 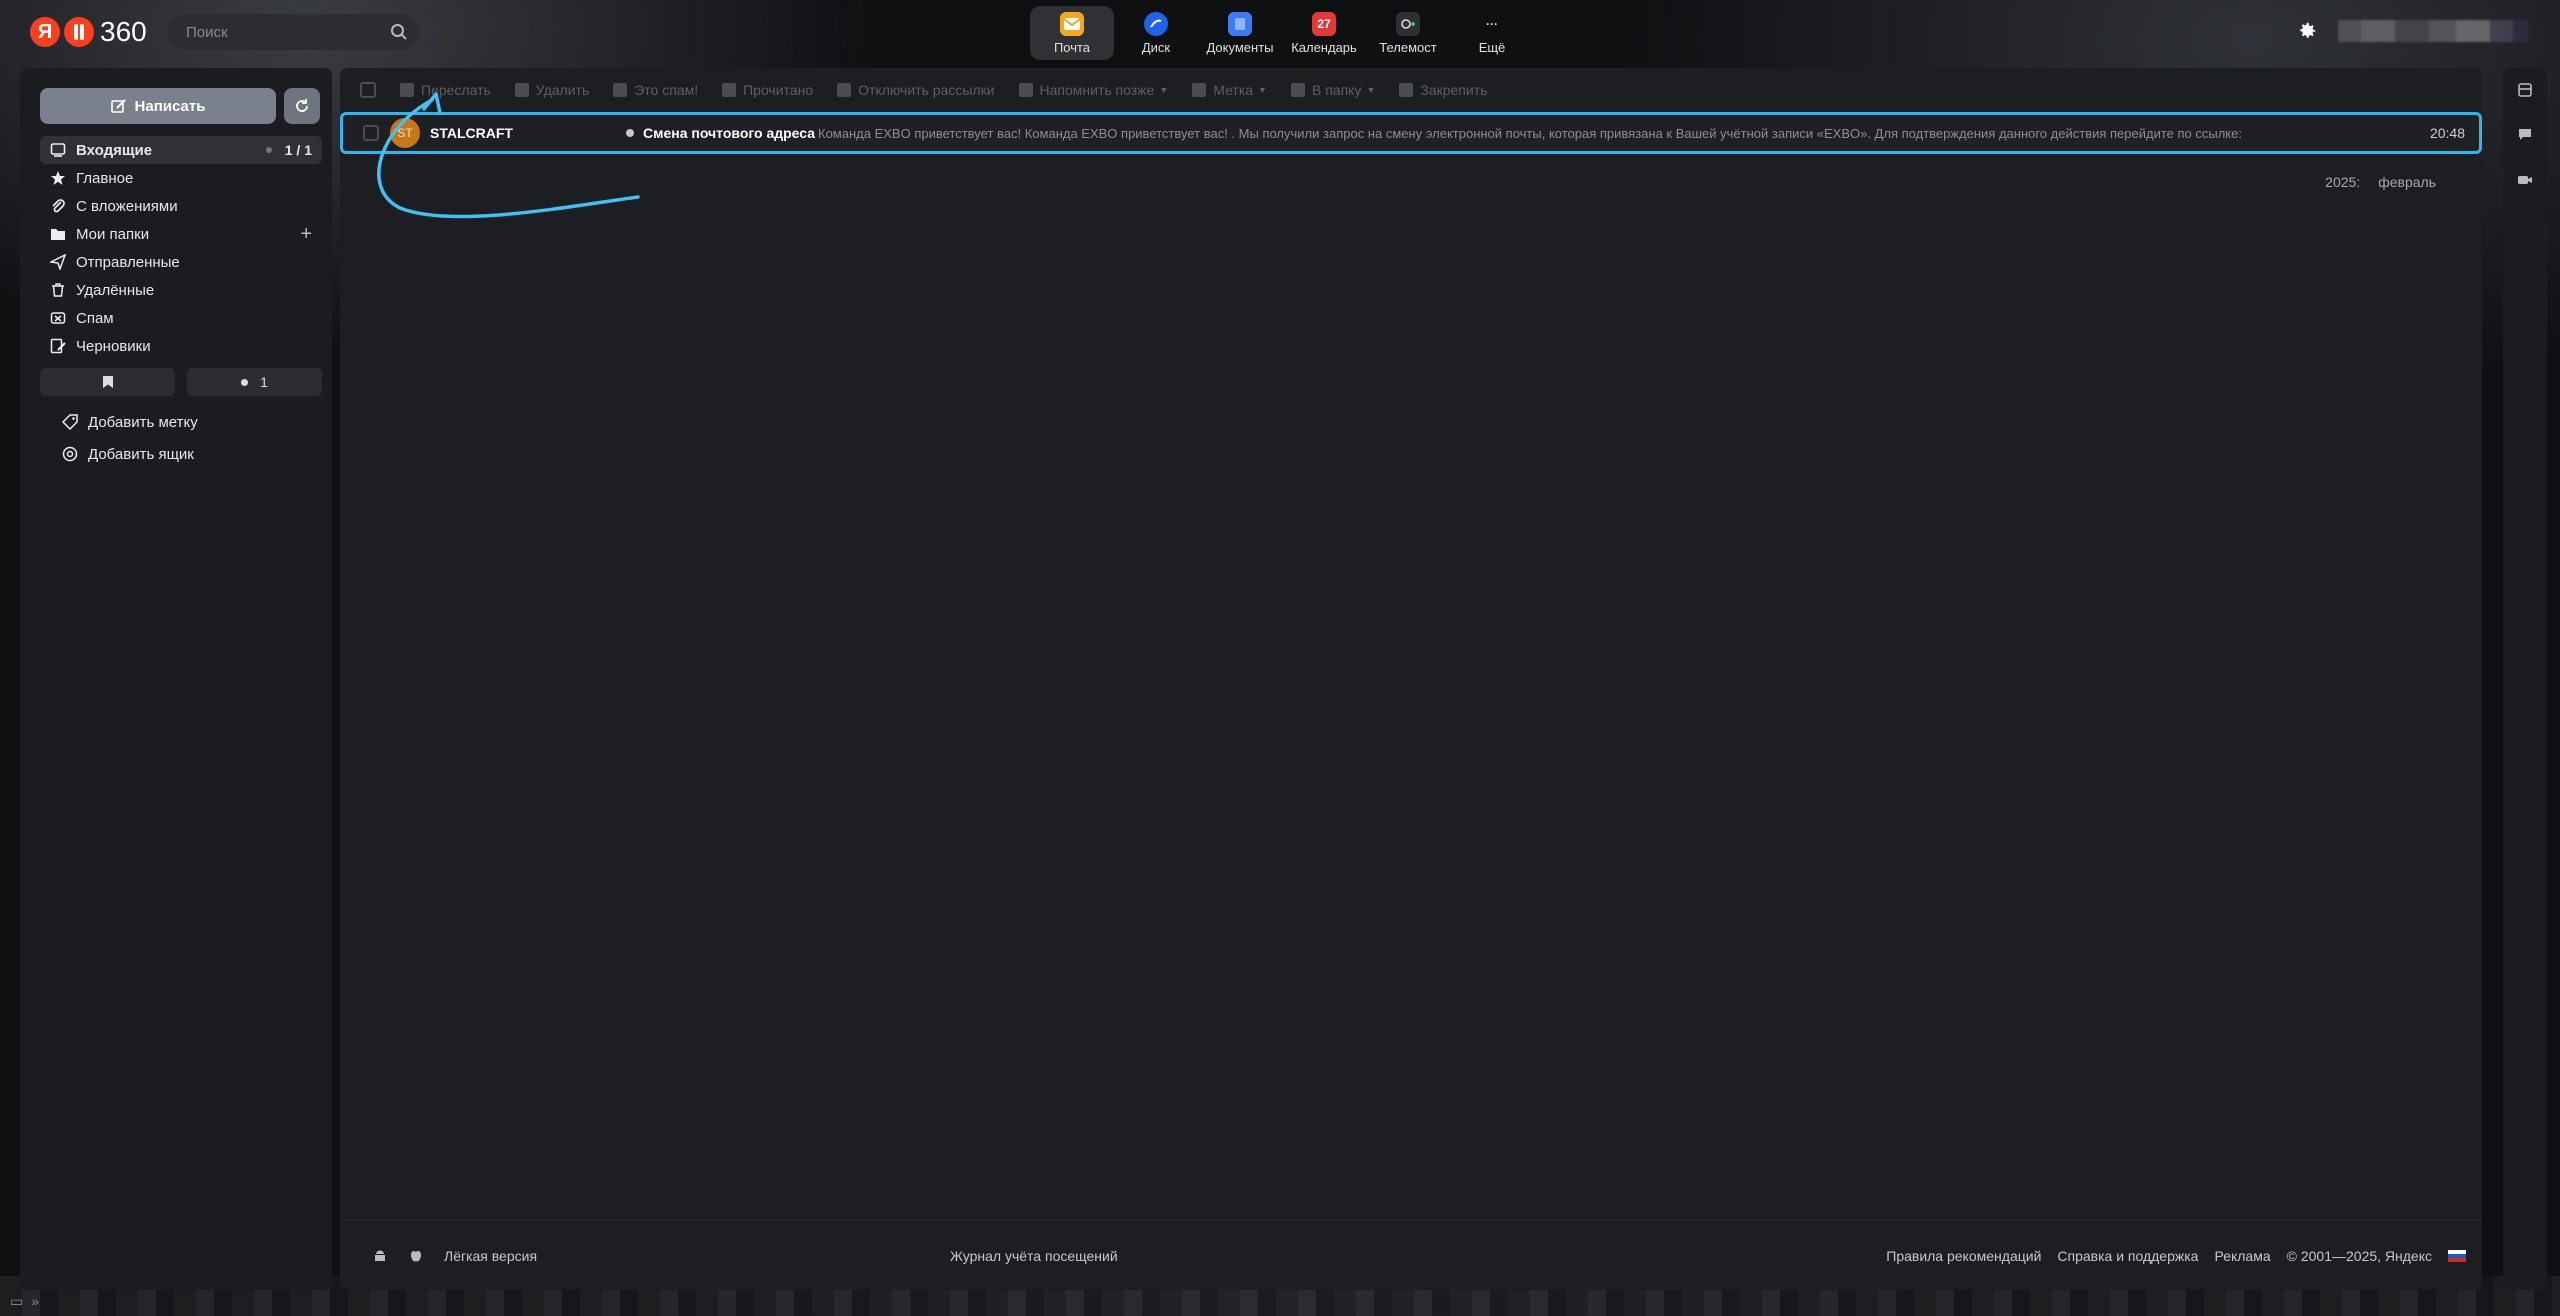 I want to click on folder-label: Входящие, so click(x=114, y=150).